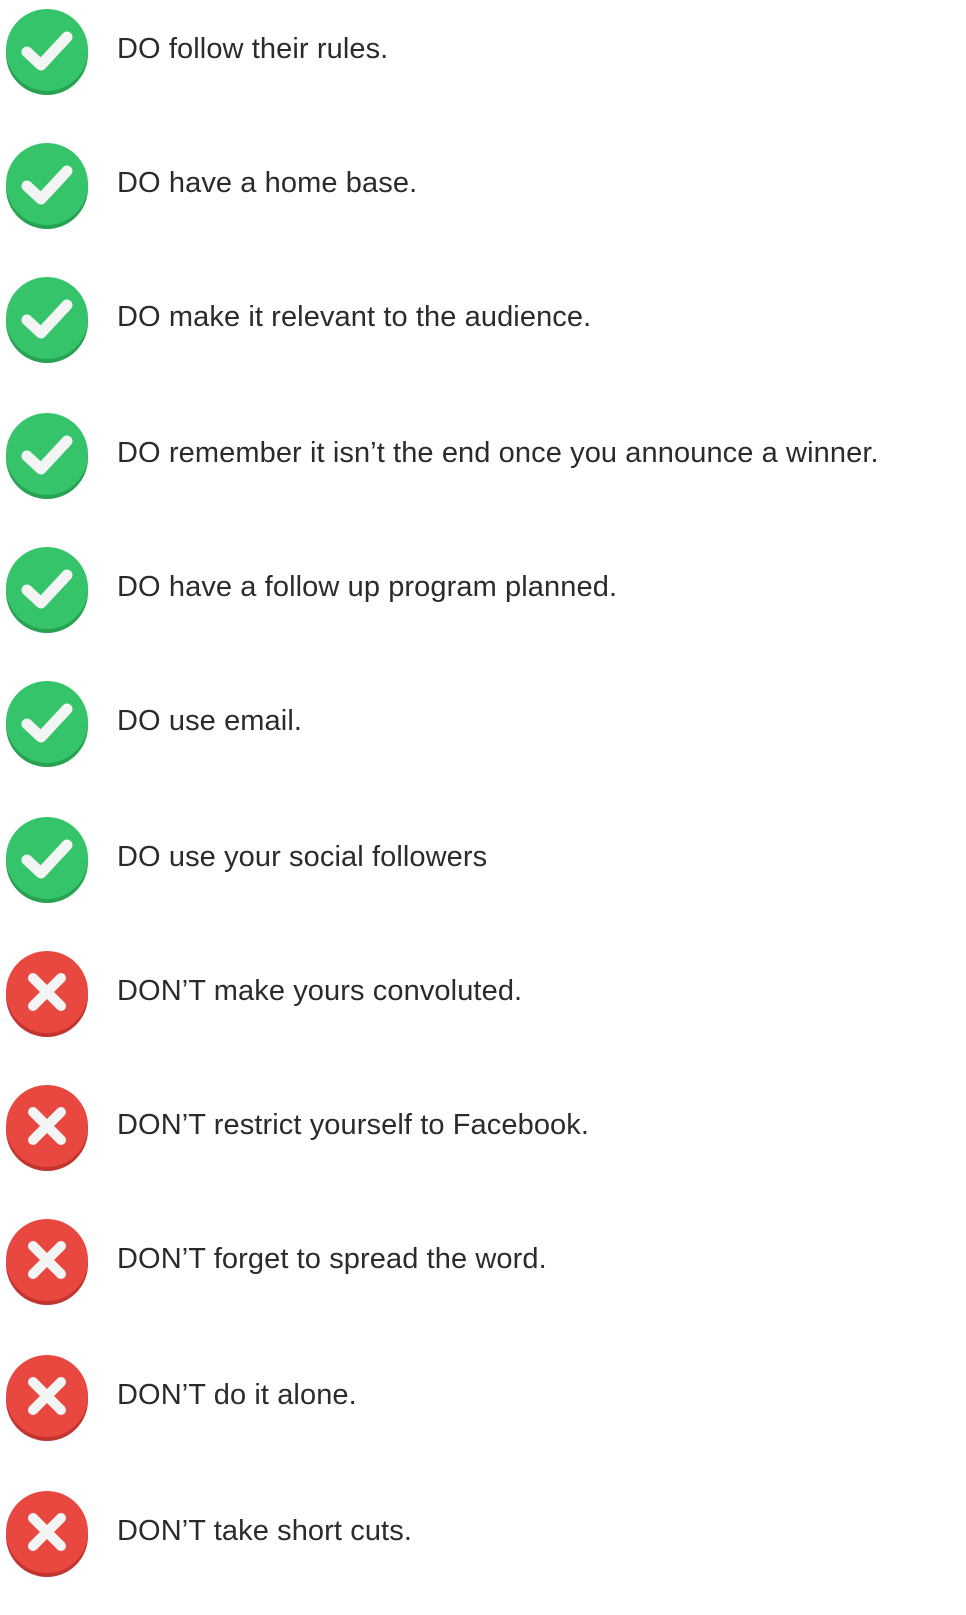 The image size is (966, 1615). What do you see at coordinates (483, 184) in the screenshot?
I see `list-item-do-2: DO have a home base.` at bounding box center [483, 184].